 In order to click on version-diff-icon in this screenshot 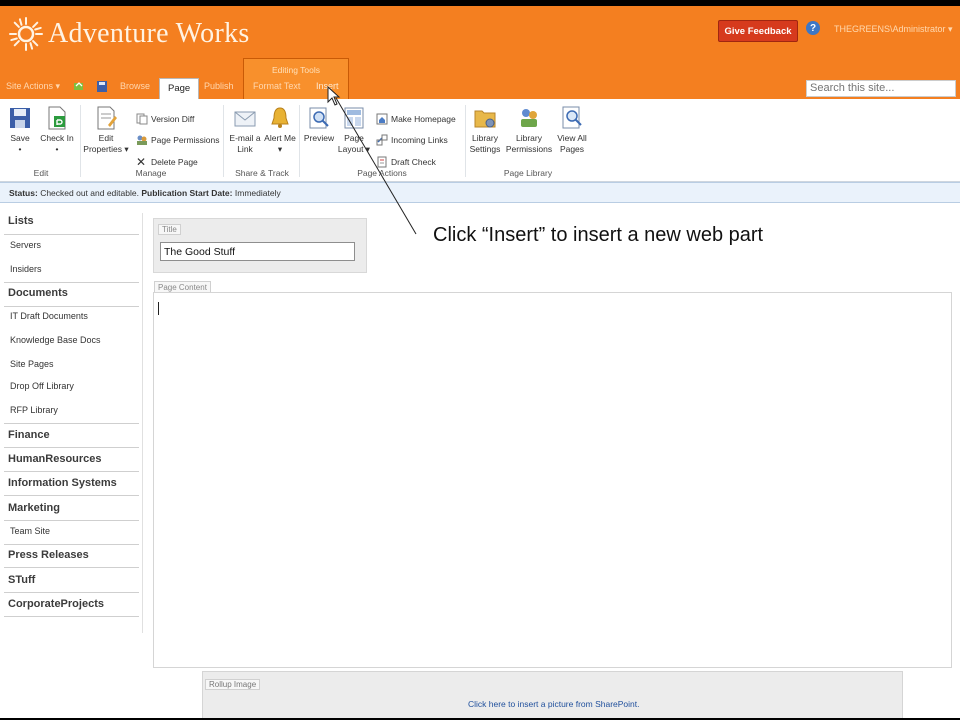, I will do `click(142, 119)`.